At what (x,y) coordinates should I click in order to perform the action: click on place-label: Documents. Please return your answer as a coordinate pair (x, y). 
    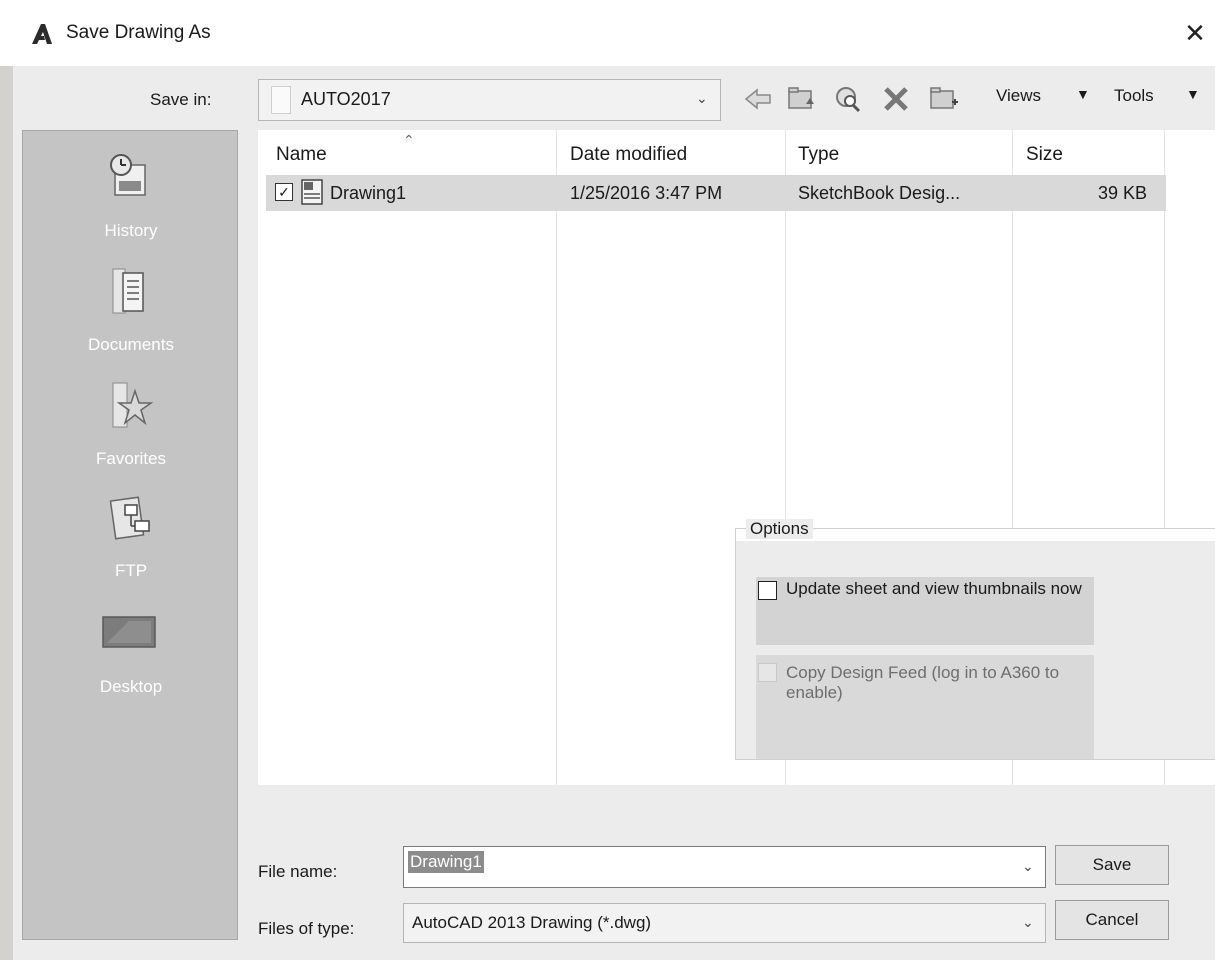
    Looking at the image, I should click on (131, 344).